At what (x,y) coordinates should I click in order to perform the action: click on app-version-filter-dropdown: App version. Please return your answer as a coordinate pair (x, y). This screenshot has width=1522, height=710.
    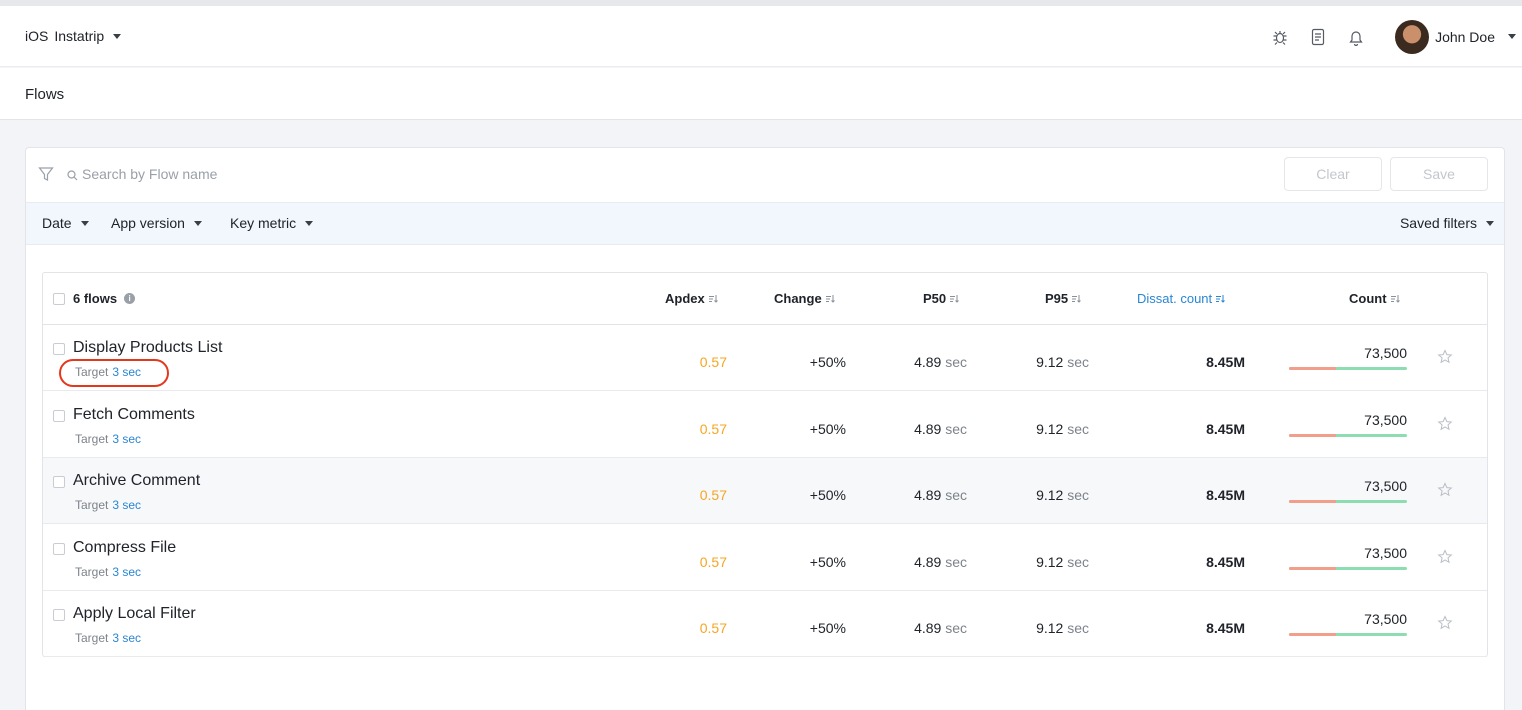
    Looking at the image, I should click on (156, 223).